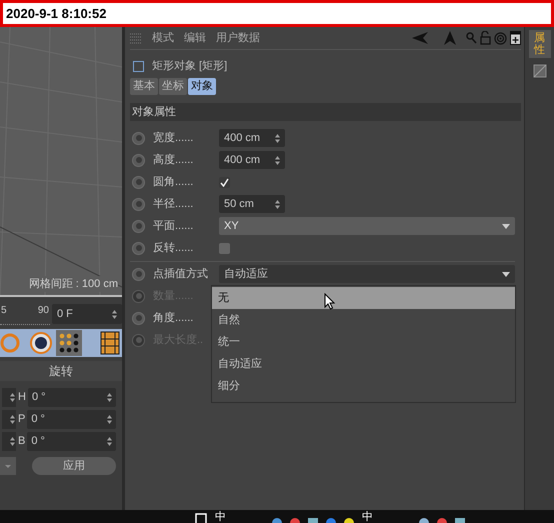 The height and width of the screenshot is (523, 554). Describe the element at coordinates (73, 284) in the screenshot. I see `grid-spacing-label: 网格间距 : 100 cm` at that location.